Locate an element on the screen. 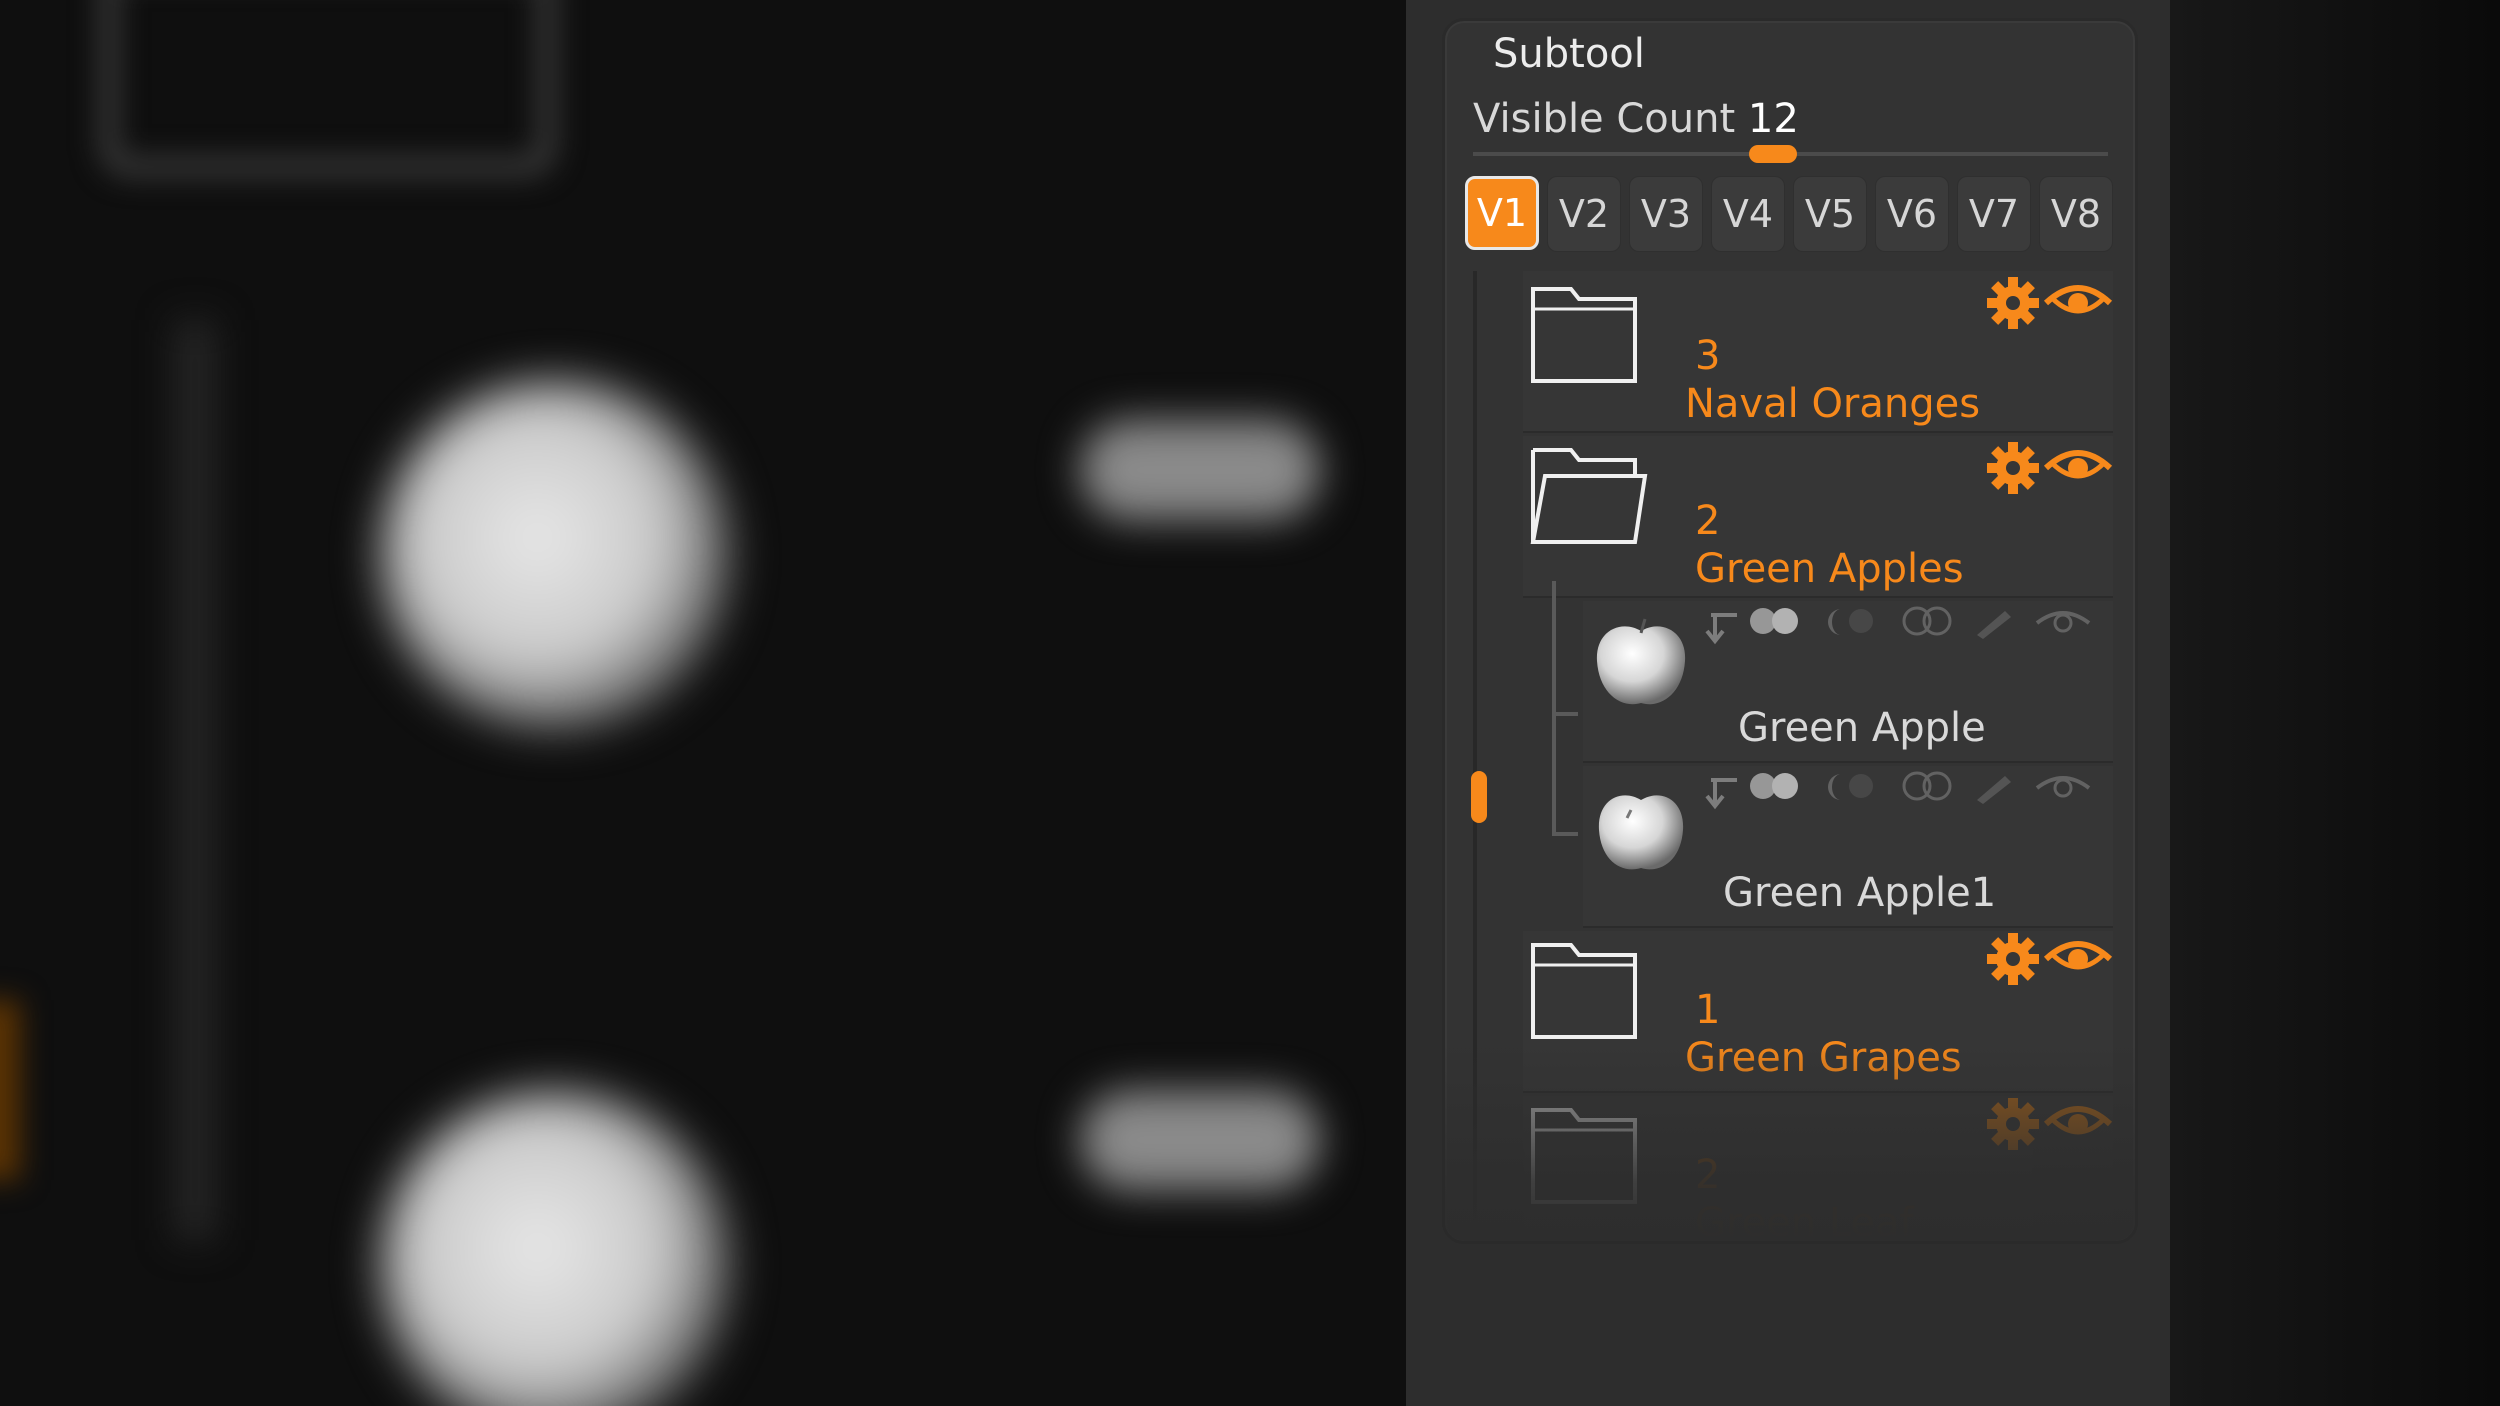 The width and height of the screenshot is (2500, 1406). folder-name: Naval Oranges is located at coordinates (1833, 404).